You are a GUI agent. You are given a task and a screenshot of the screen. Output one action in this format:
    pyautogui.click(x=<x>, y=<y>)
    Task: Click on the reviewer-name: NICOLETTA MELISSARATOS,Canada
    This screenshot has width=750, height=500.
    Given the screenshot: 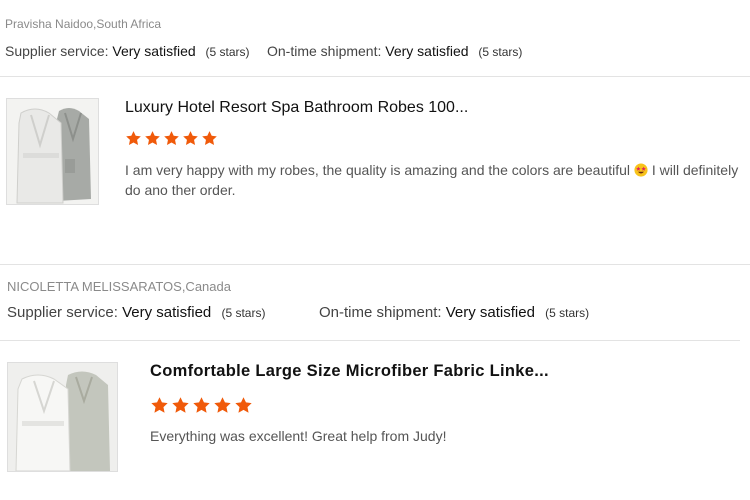 What is the action you would take?
    pyautogui.click(x=119, y=286)
    